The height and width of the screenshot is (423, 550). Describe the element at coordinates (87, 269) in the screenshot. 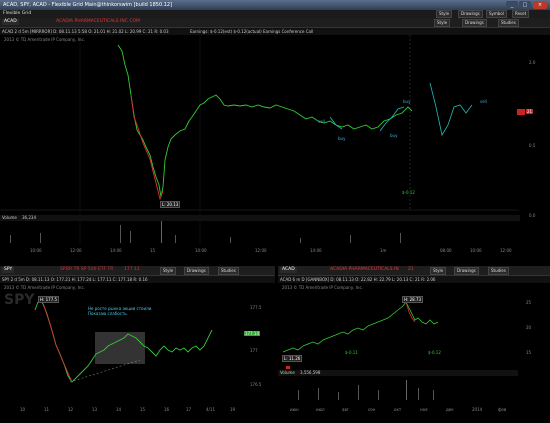

I see `spy-ticker-text: SPDR TR SP 500 ETF TR` at that location.